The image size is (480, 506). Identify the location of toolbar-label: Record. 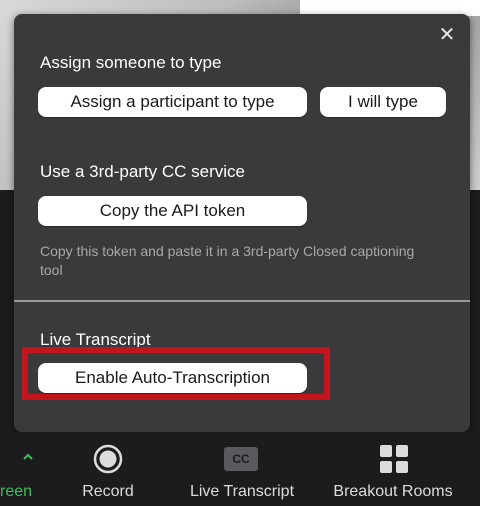
(108, 491).